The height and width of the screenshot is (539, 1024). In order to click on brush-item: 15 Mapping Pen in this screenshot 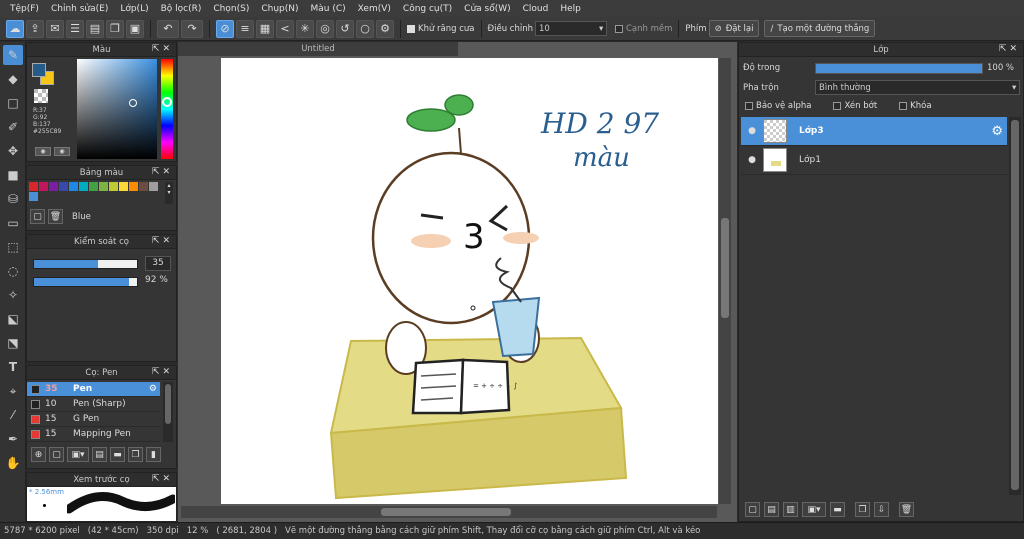, I will do `click(93, 434)`.